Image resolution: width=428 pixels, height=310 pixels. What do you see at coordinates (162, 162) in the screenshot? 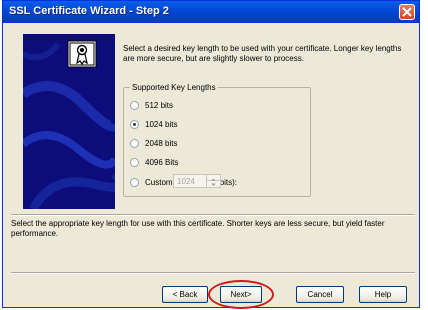
I see `option-label: 4096 Bits` at bounding box center [162, 162].